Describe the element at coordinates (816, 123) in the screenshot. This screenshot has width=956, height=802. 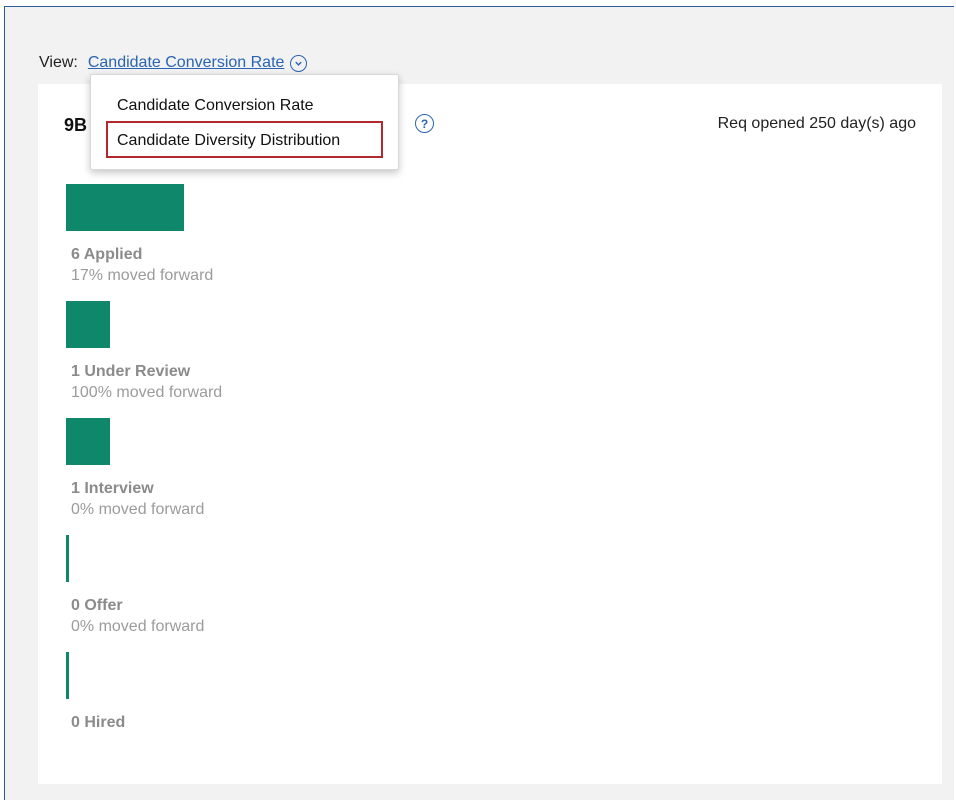
I see `req-opened-text: Req opened 250 day(s) ago` at that location.